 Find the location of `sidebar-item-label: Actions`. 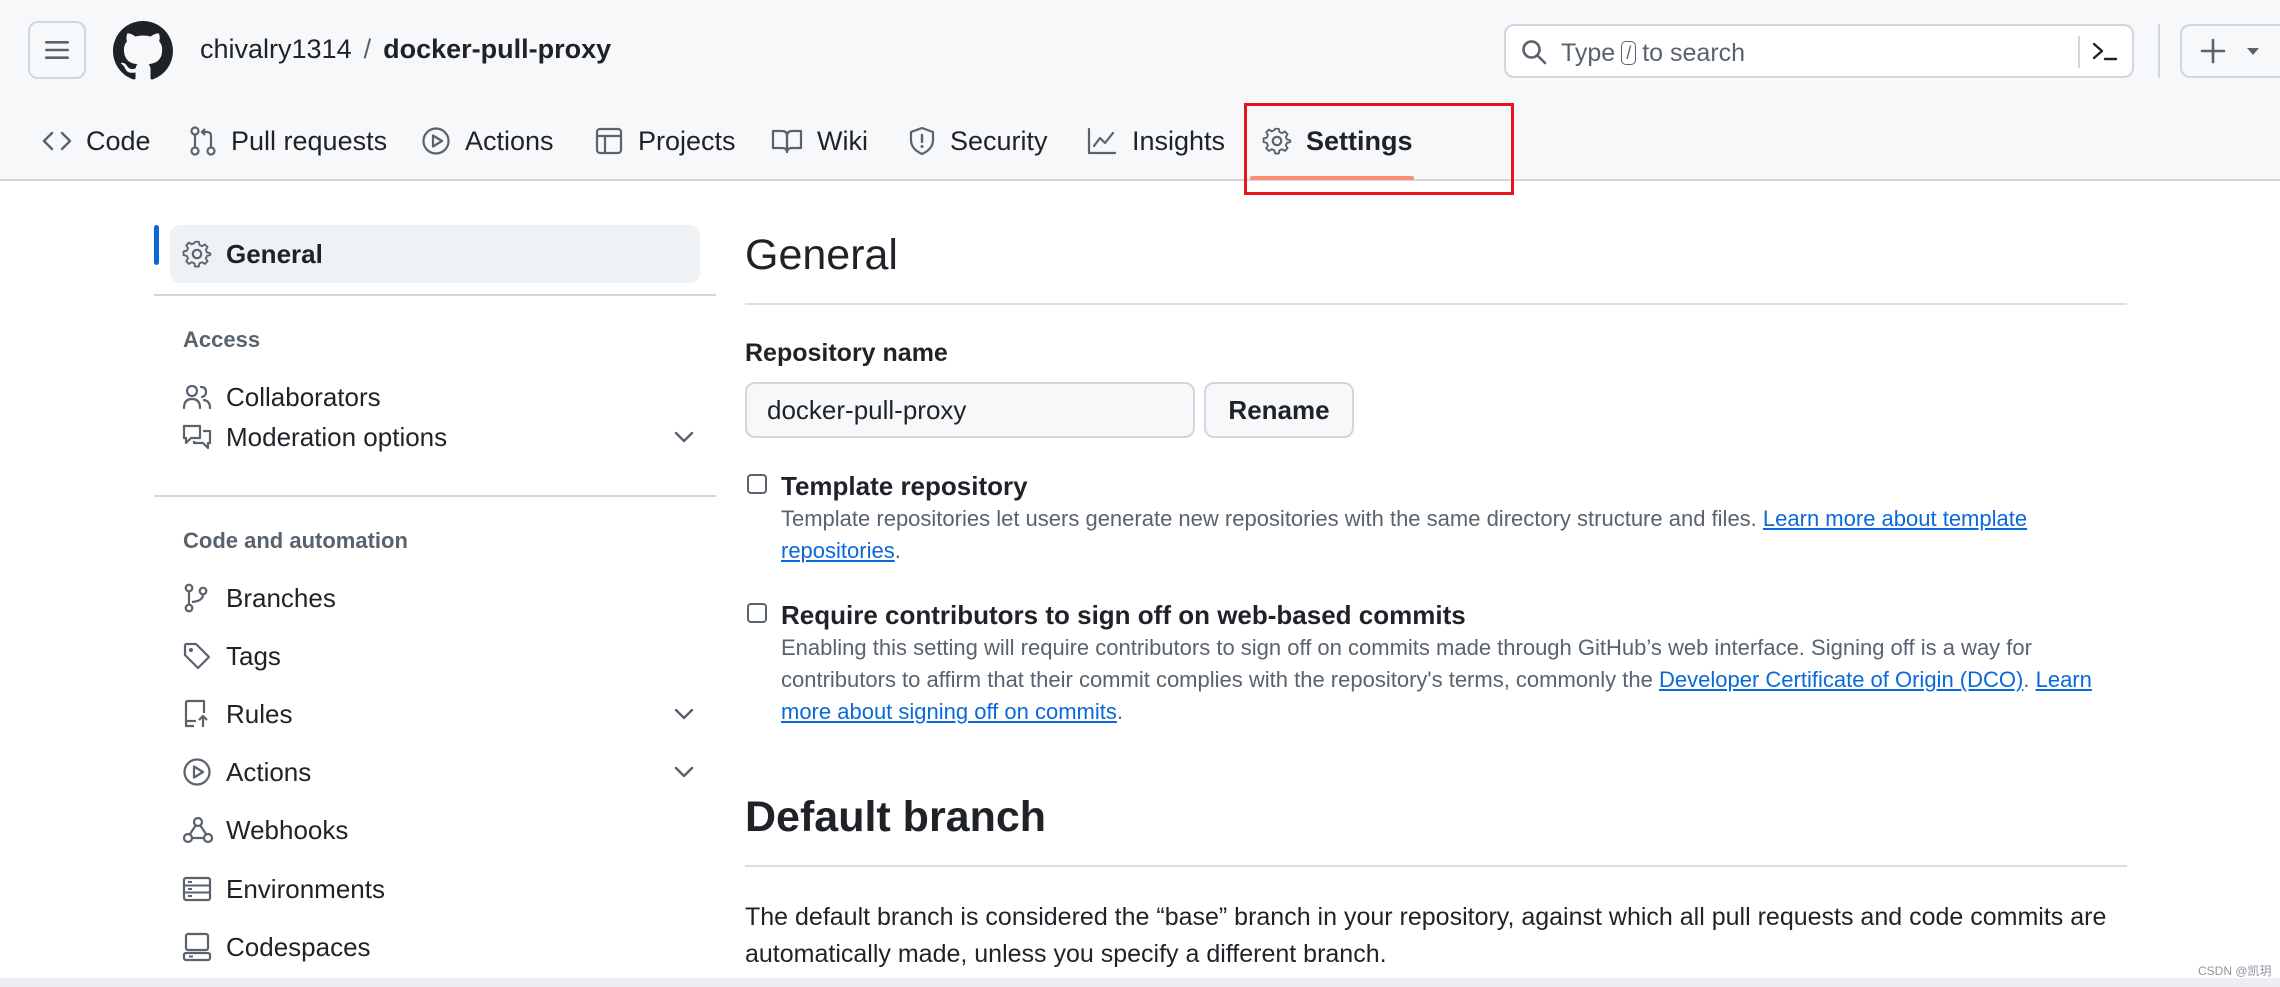

sidebar-item-label: Actions is located at coordinates (269, 771).